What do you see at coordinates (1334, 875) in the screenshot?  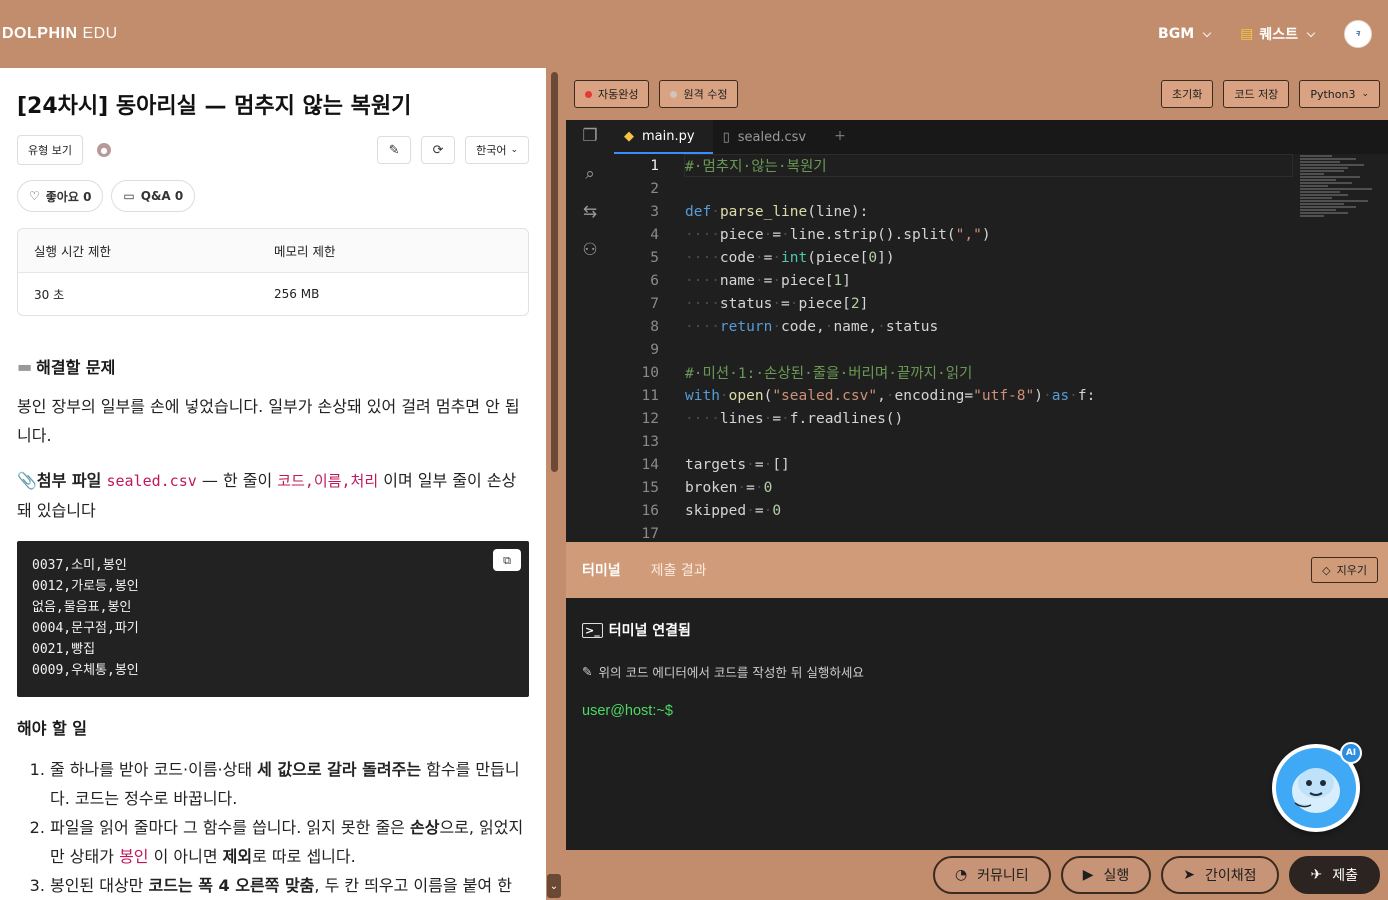 I see `submit-button: ✈ 제출` at bounding box center [1334, 875].